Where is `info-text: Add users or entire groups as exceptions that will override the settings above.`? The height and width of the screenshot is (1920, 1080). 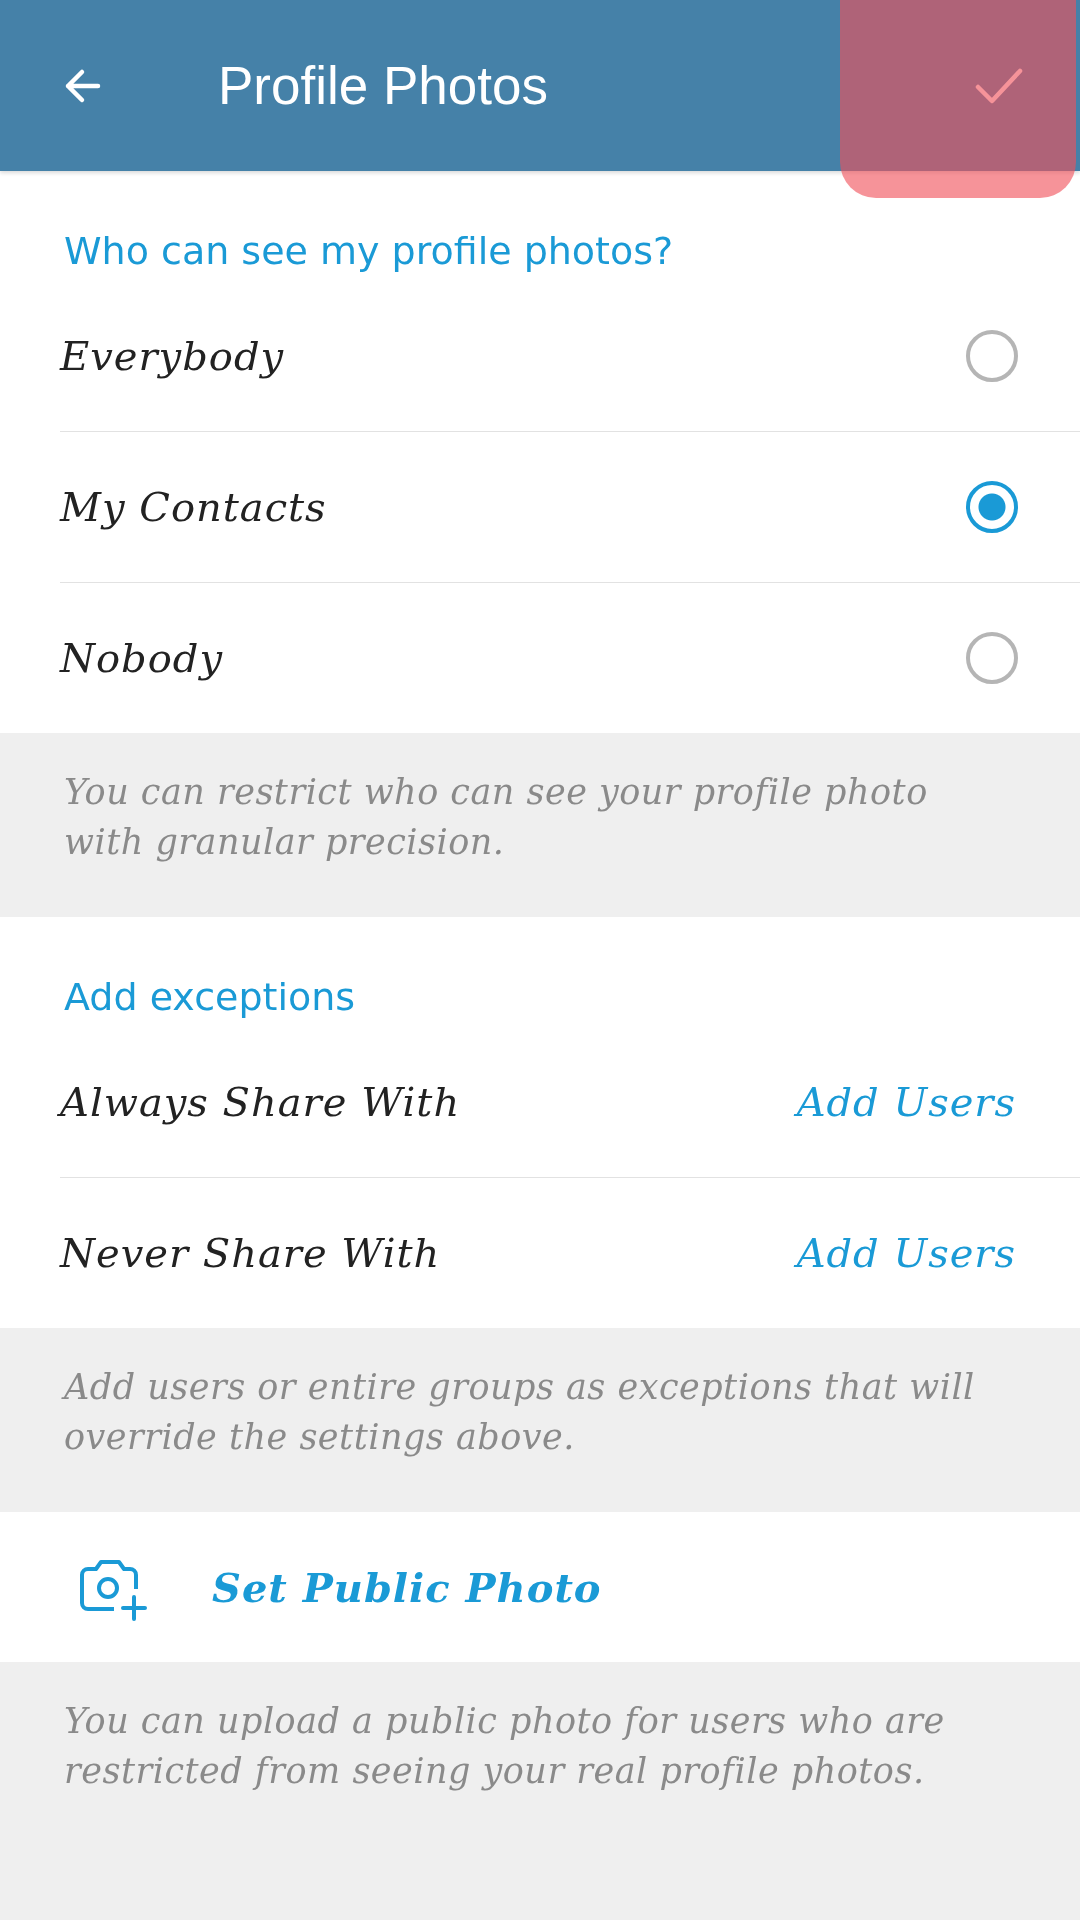 info-text: Add users or entire groups as exceptions that will override the settings above. is located at coordinates (540, 1420).